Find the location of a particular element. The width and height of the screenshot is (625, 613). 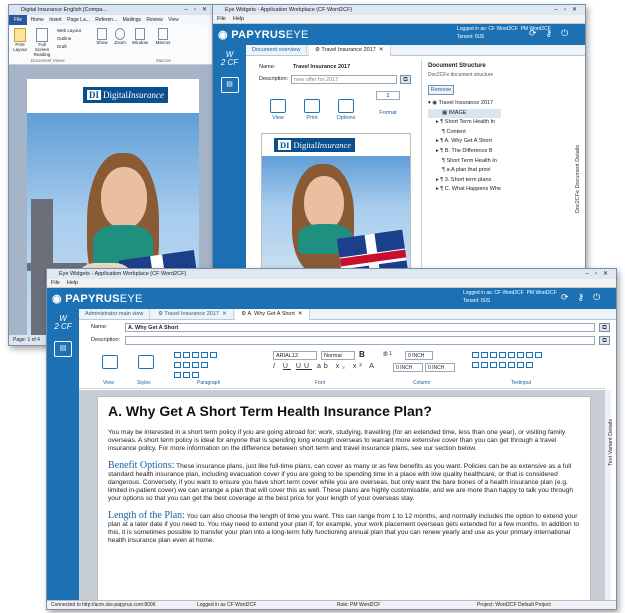

macros-icon is located at coordinates (163, 34).